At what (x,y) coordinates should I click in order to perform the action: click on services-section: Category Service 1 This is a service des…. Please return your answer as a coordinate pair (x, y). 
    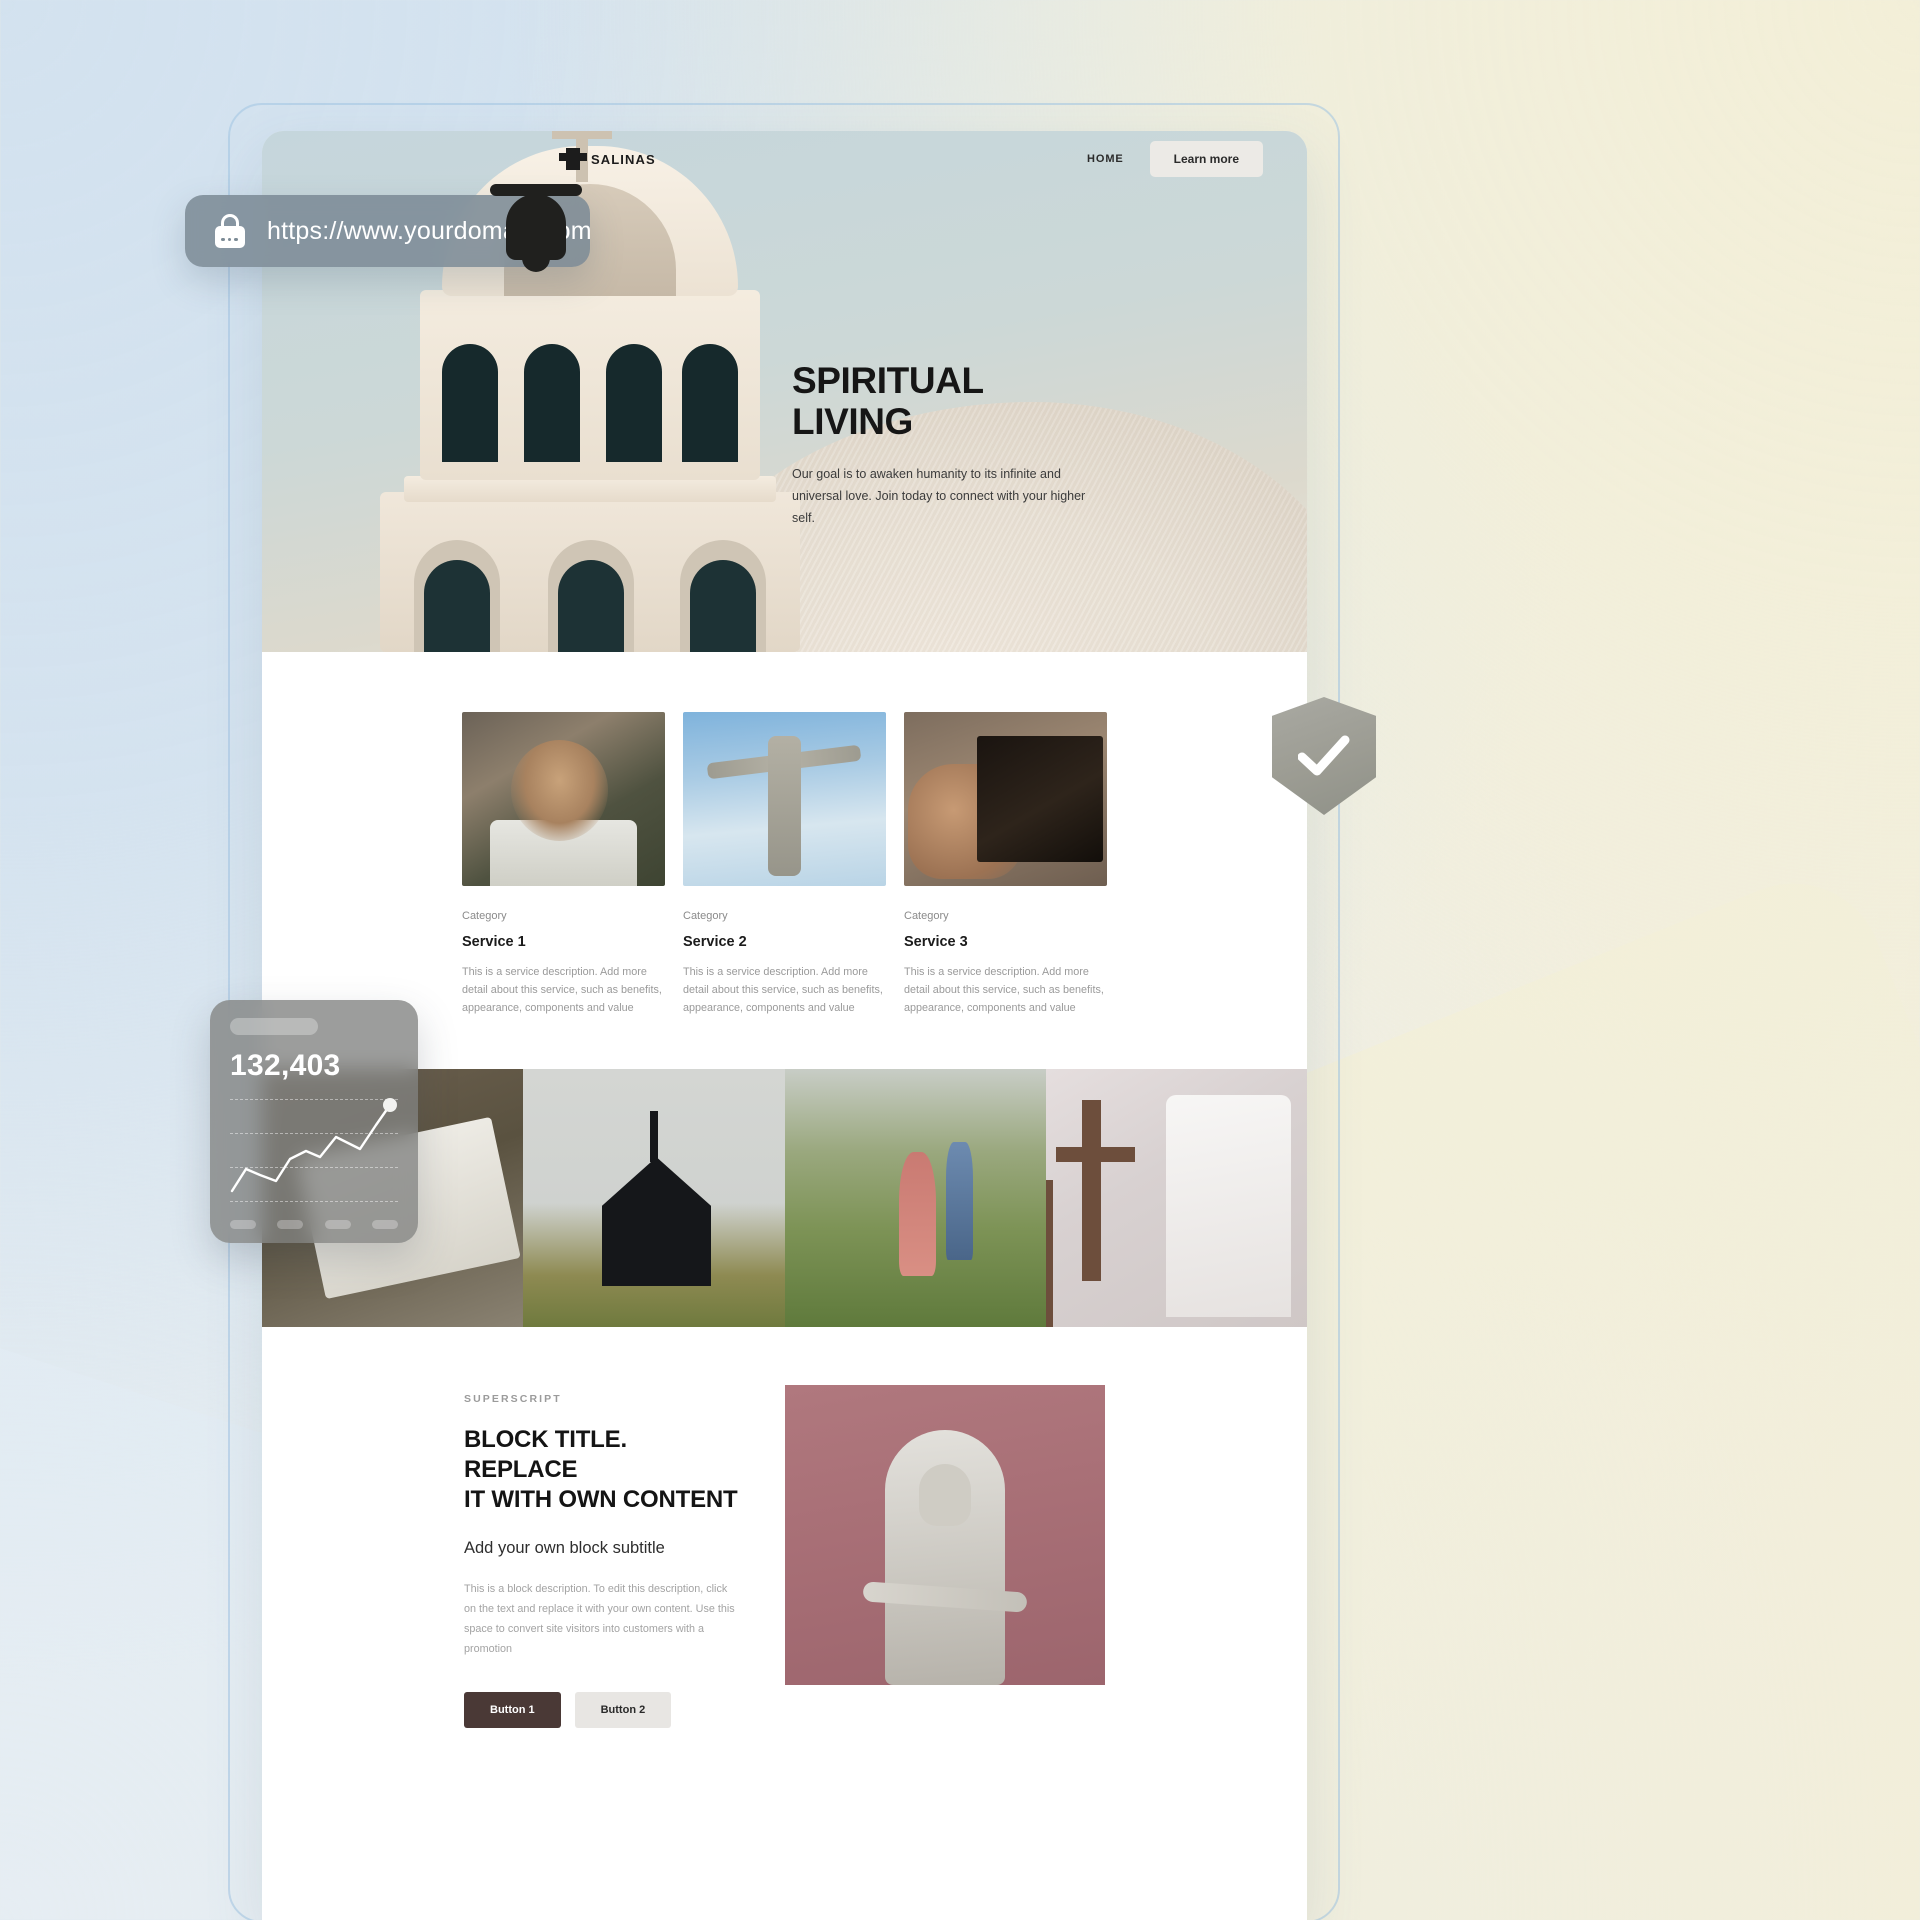
    Looking at the image, I should click on (784, 861).